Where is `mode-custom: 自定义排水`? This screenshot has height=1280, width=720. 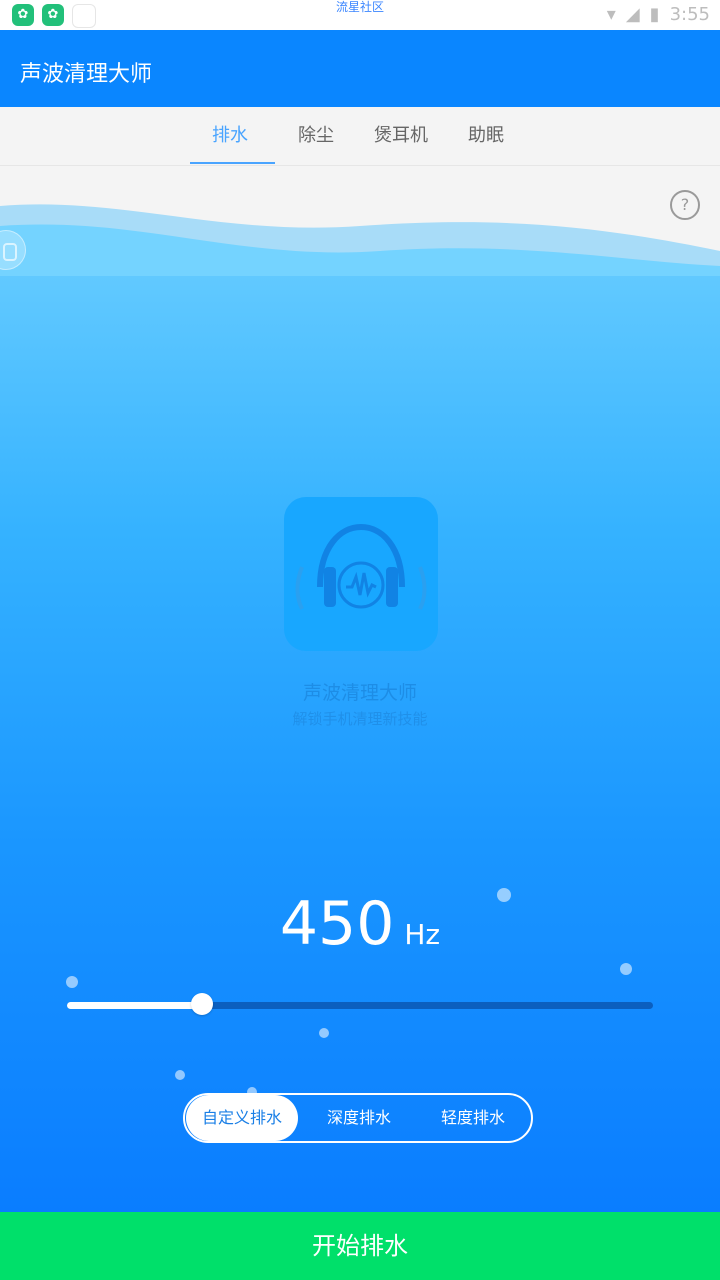
mode-custom: 自定义排水 is located at coordinates (242, 1118).